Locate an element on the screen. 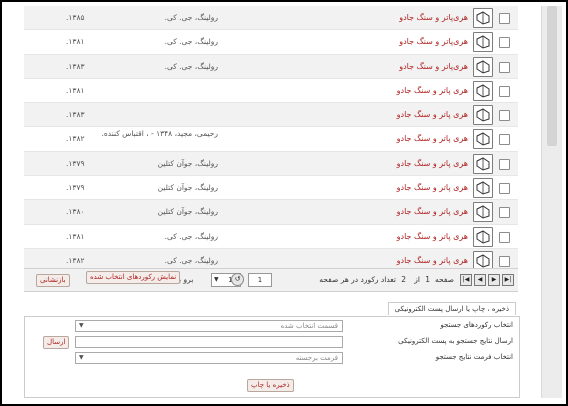  table-row: هری پاتر و سنگ جادو ۱۳۸۳. is located at coordinates (271, 115).